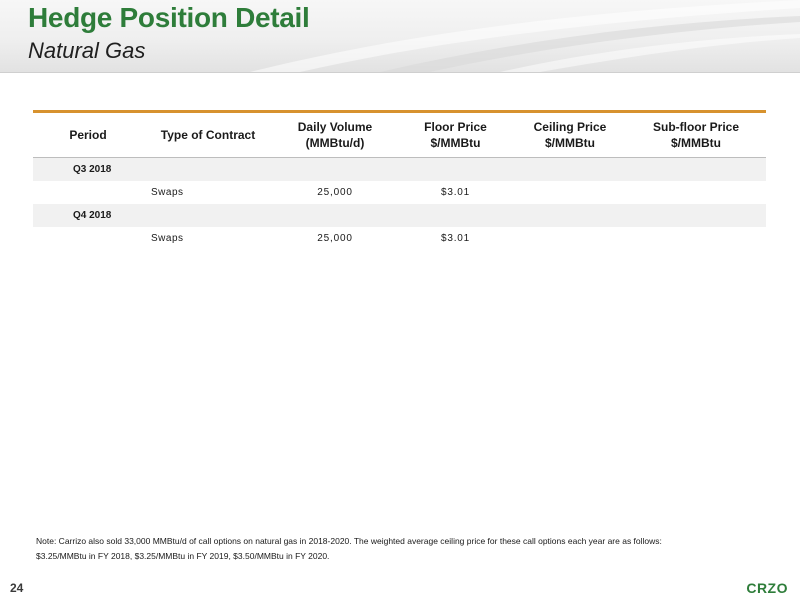  I want to click on page-number: 24, so click(17, 588).